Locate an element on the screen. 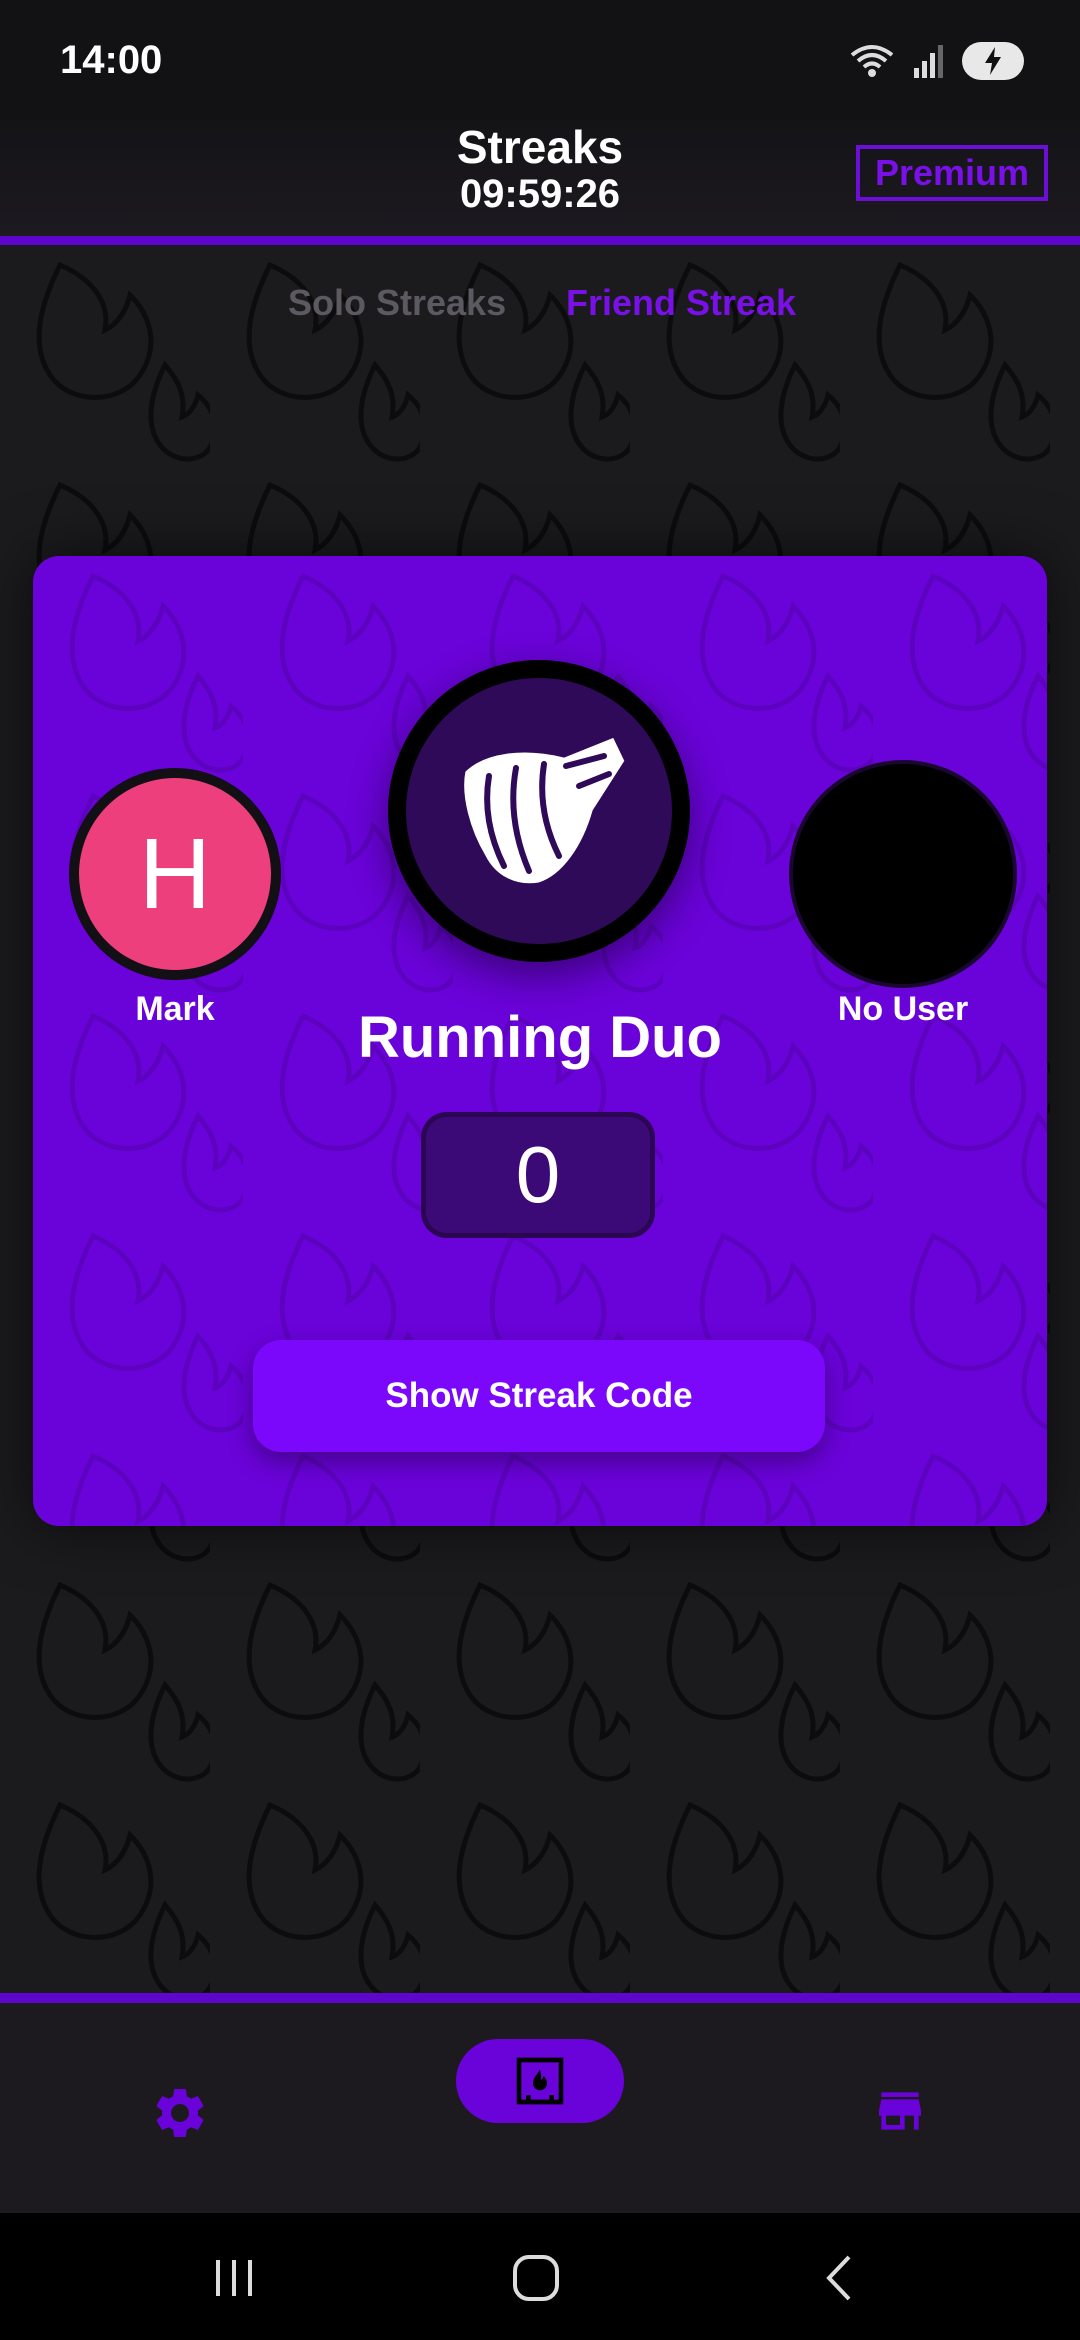 This screenshot has width=1080, height=2340. back-icon is located at coordinates (838, 2278).